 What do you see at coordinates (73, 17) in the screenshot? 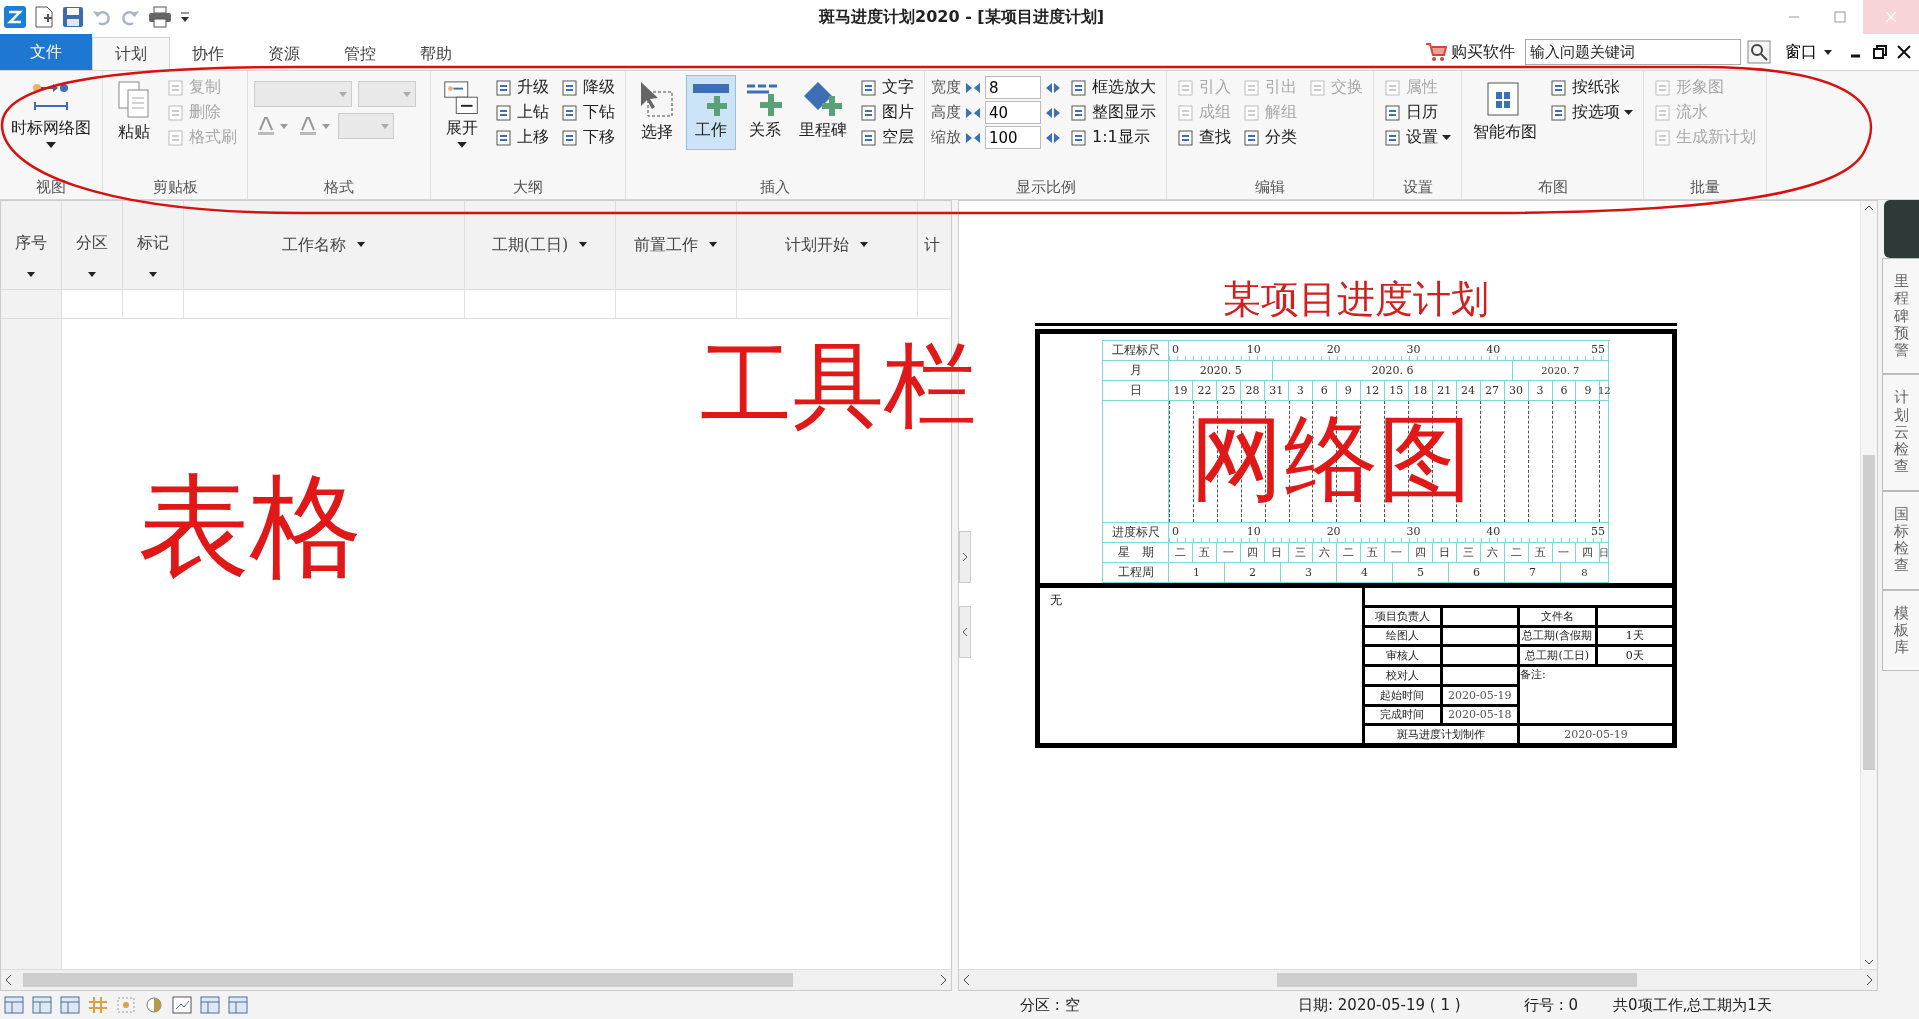
I see `save-icon` at bounding box center [73, 17].